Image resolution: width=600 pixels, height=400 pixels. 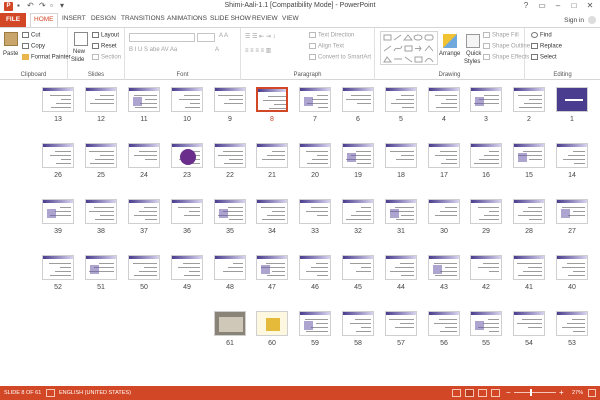 What do you see at coordinates (450, 41) in the screenshot?
I see `arrange-icon` at bounding box center [450, 41].